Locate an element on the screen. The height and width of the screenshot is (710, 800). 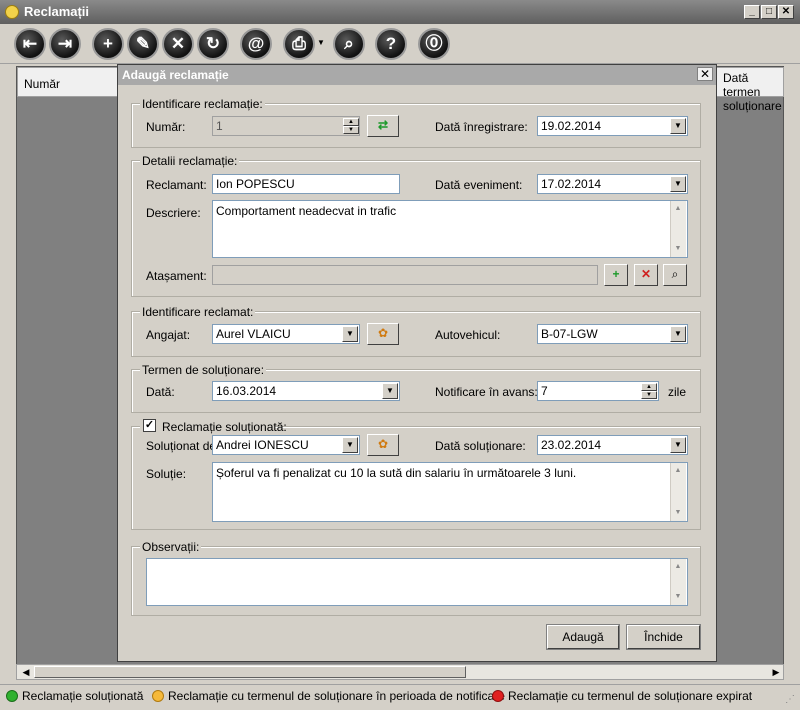
refresh-icon: ↻ is located at coordinates (213, 43).